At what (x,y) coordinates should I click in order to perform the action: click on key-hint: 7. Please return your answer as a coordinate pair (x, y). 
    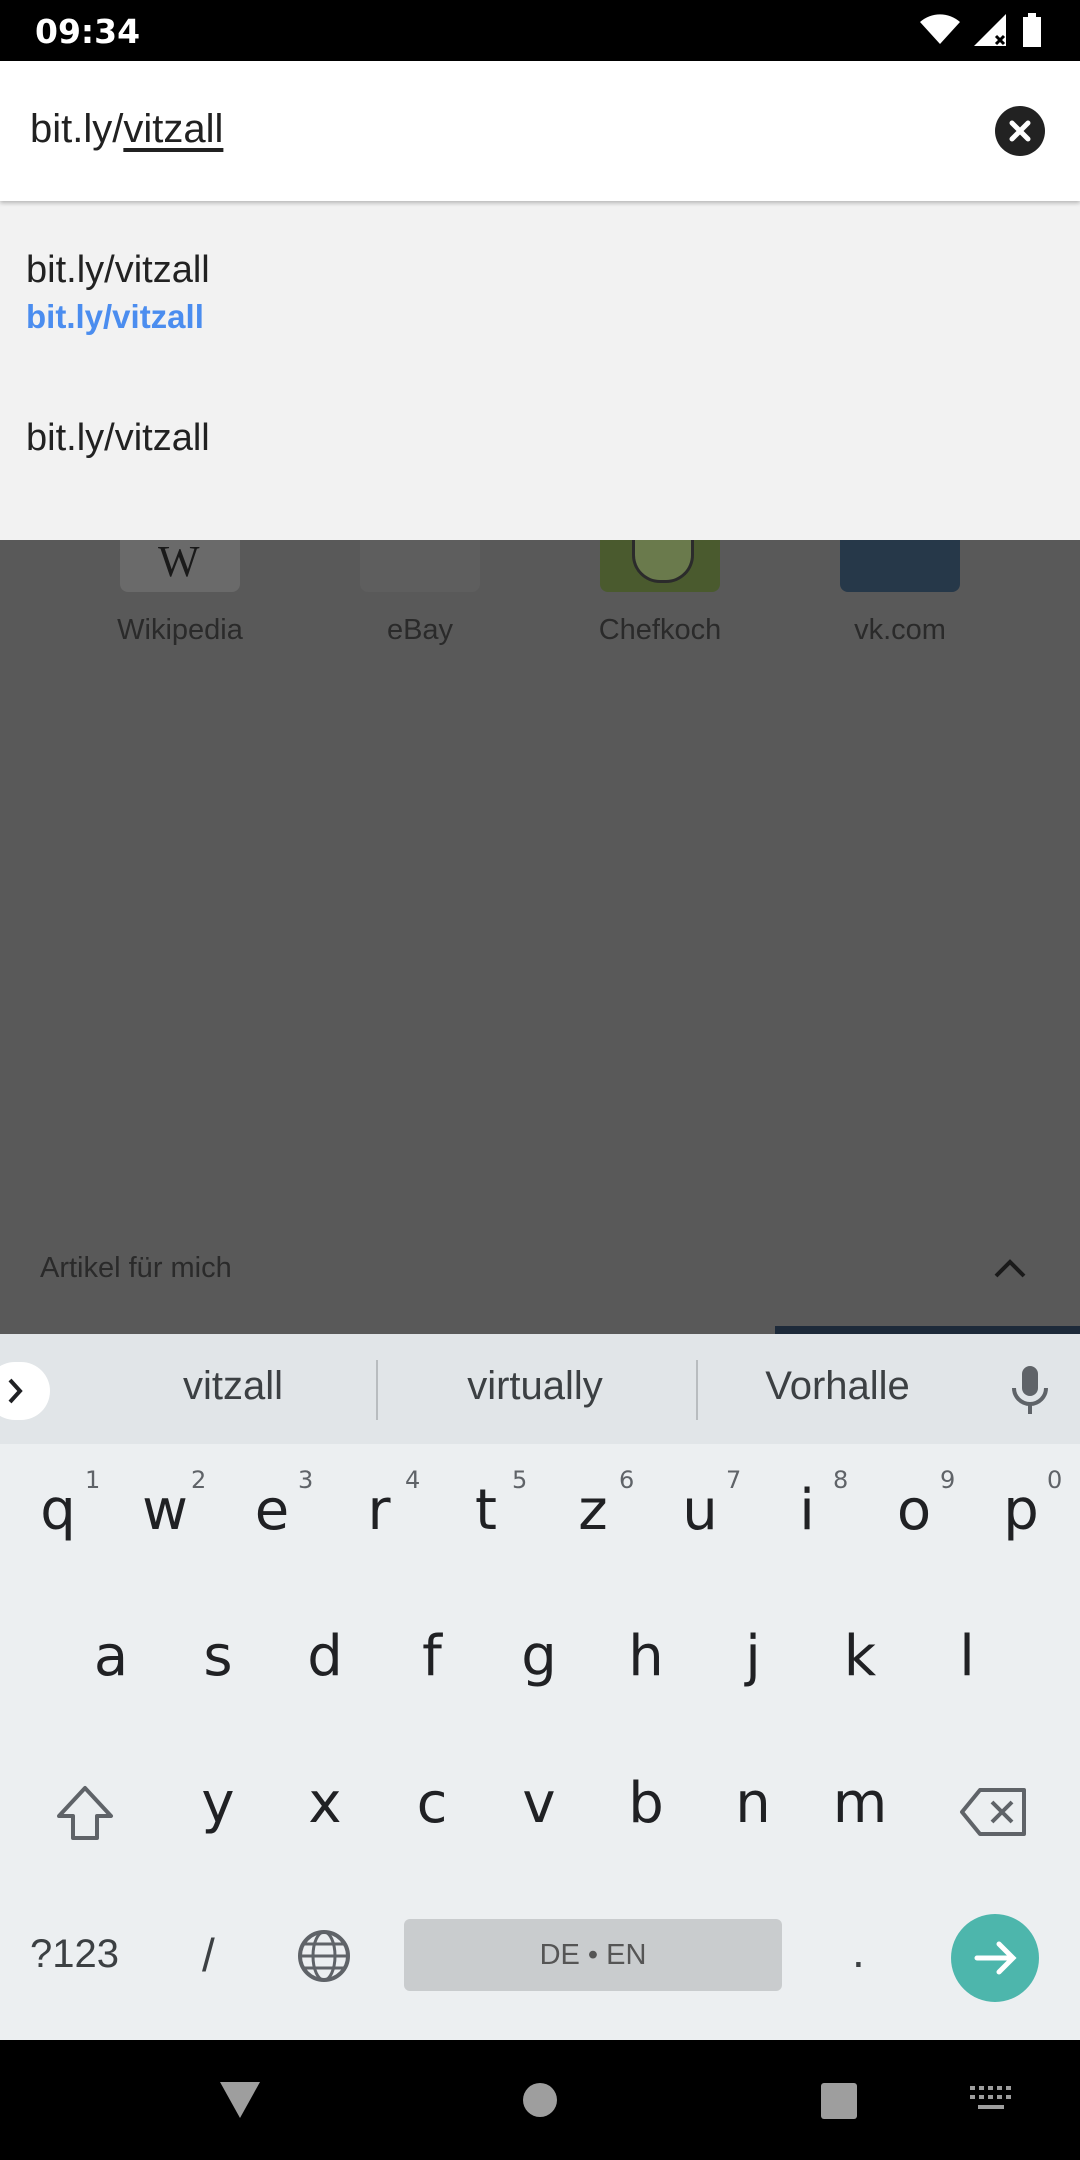
    Looking at the image, I should click on (734, 1480).